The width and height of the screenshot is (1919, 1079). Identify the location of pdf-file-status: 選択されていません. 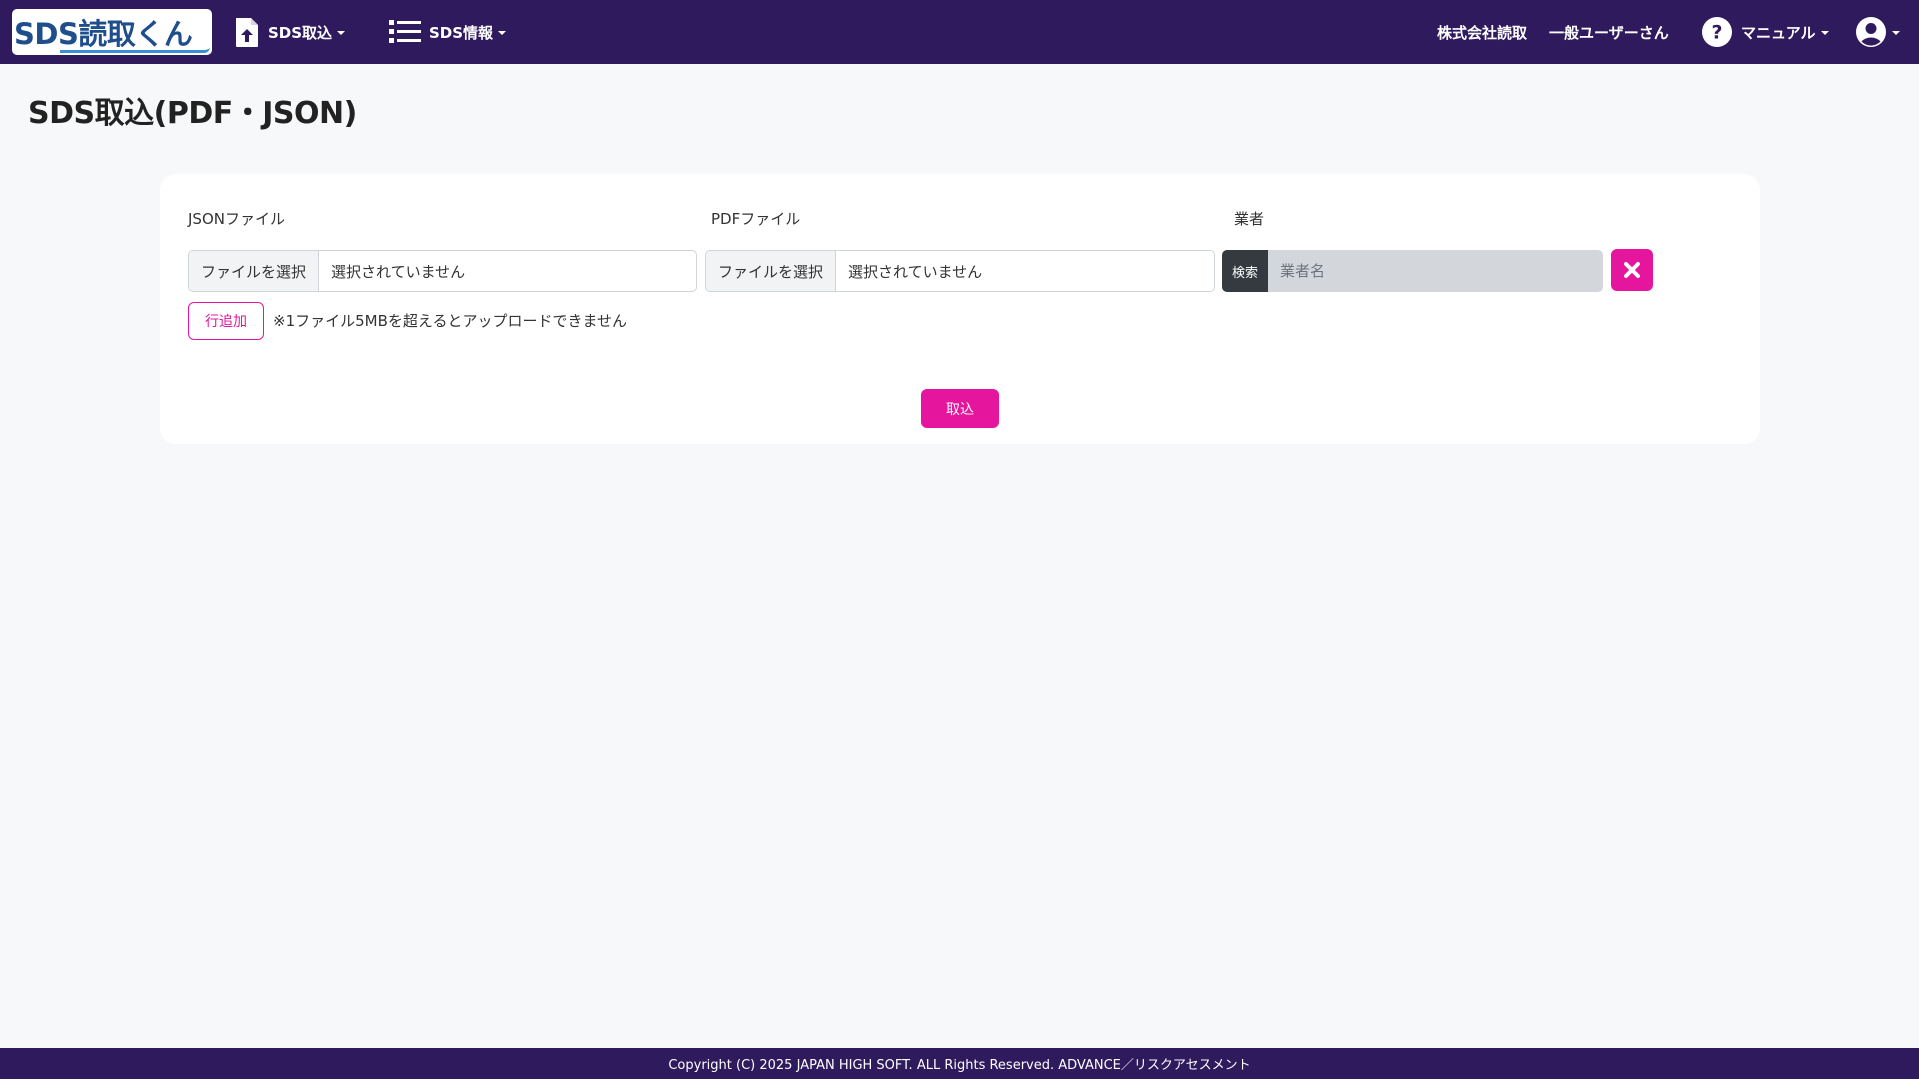
(915, 271).